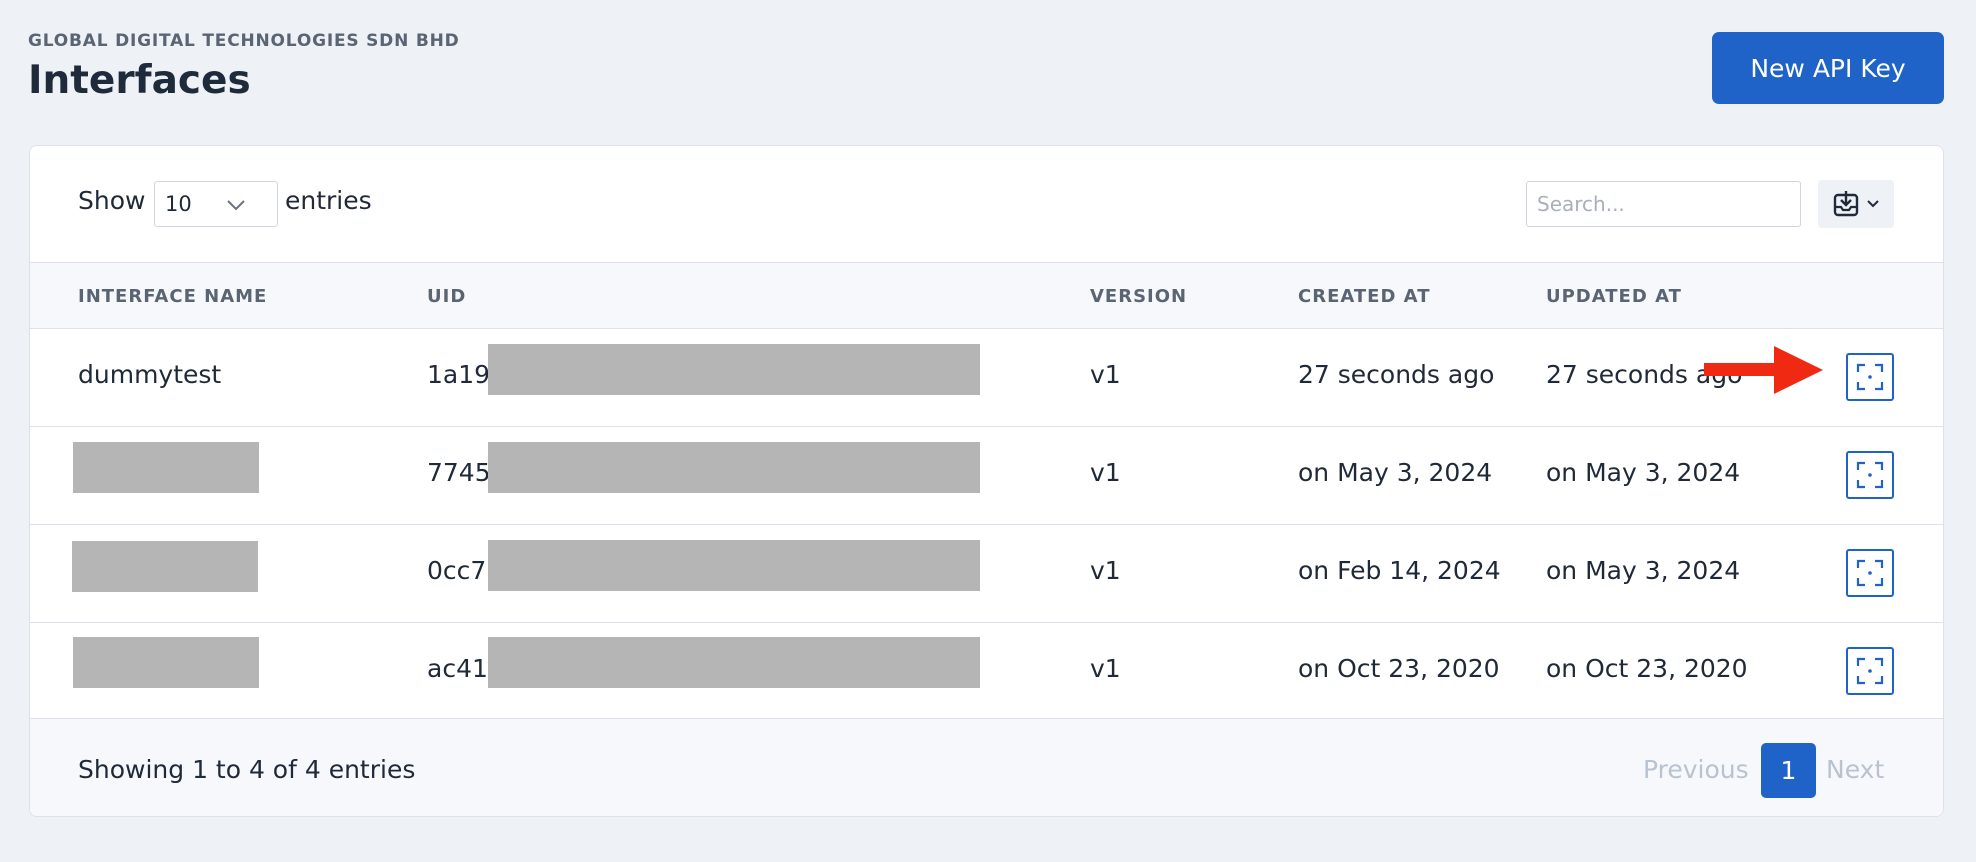  I want to click on column-header-updated-at: UPDATED AT, so click(1614, 296).